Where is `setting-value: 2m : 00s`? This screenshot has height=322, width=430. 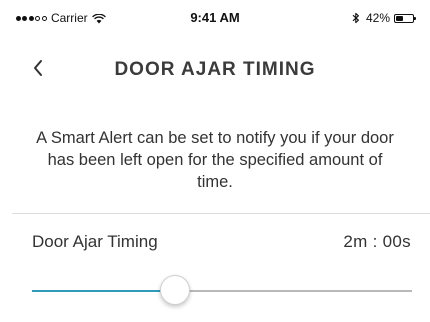
setting-value: 2m : 00s is located at coordinates (377, 241).